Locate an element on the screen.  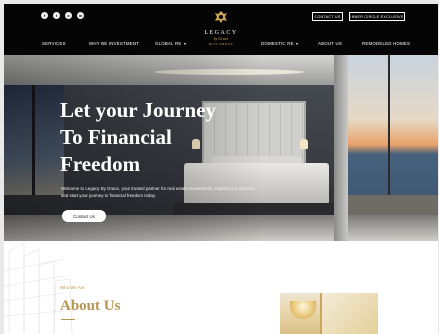
about-eyebrow: Who We Are is located at coordinates (72, 287).